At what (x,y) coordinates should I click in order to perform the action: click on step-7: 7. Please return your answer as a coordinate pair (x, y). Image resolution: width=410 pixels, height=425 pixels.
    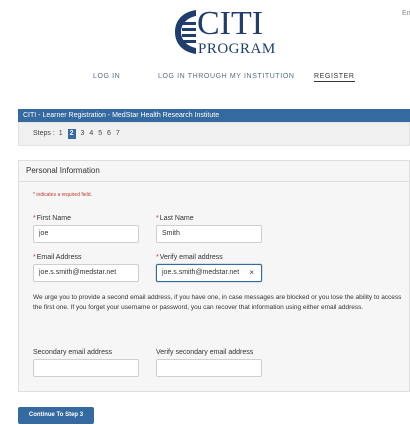
    Looking at the image, I should click on (117, 133).